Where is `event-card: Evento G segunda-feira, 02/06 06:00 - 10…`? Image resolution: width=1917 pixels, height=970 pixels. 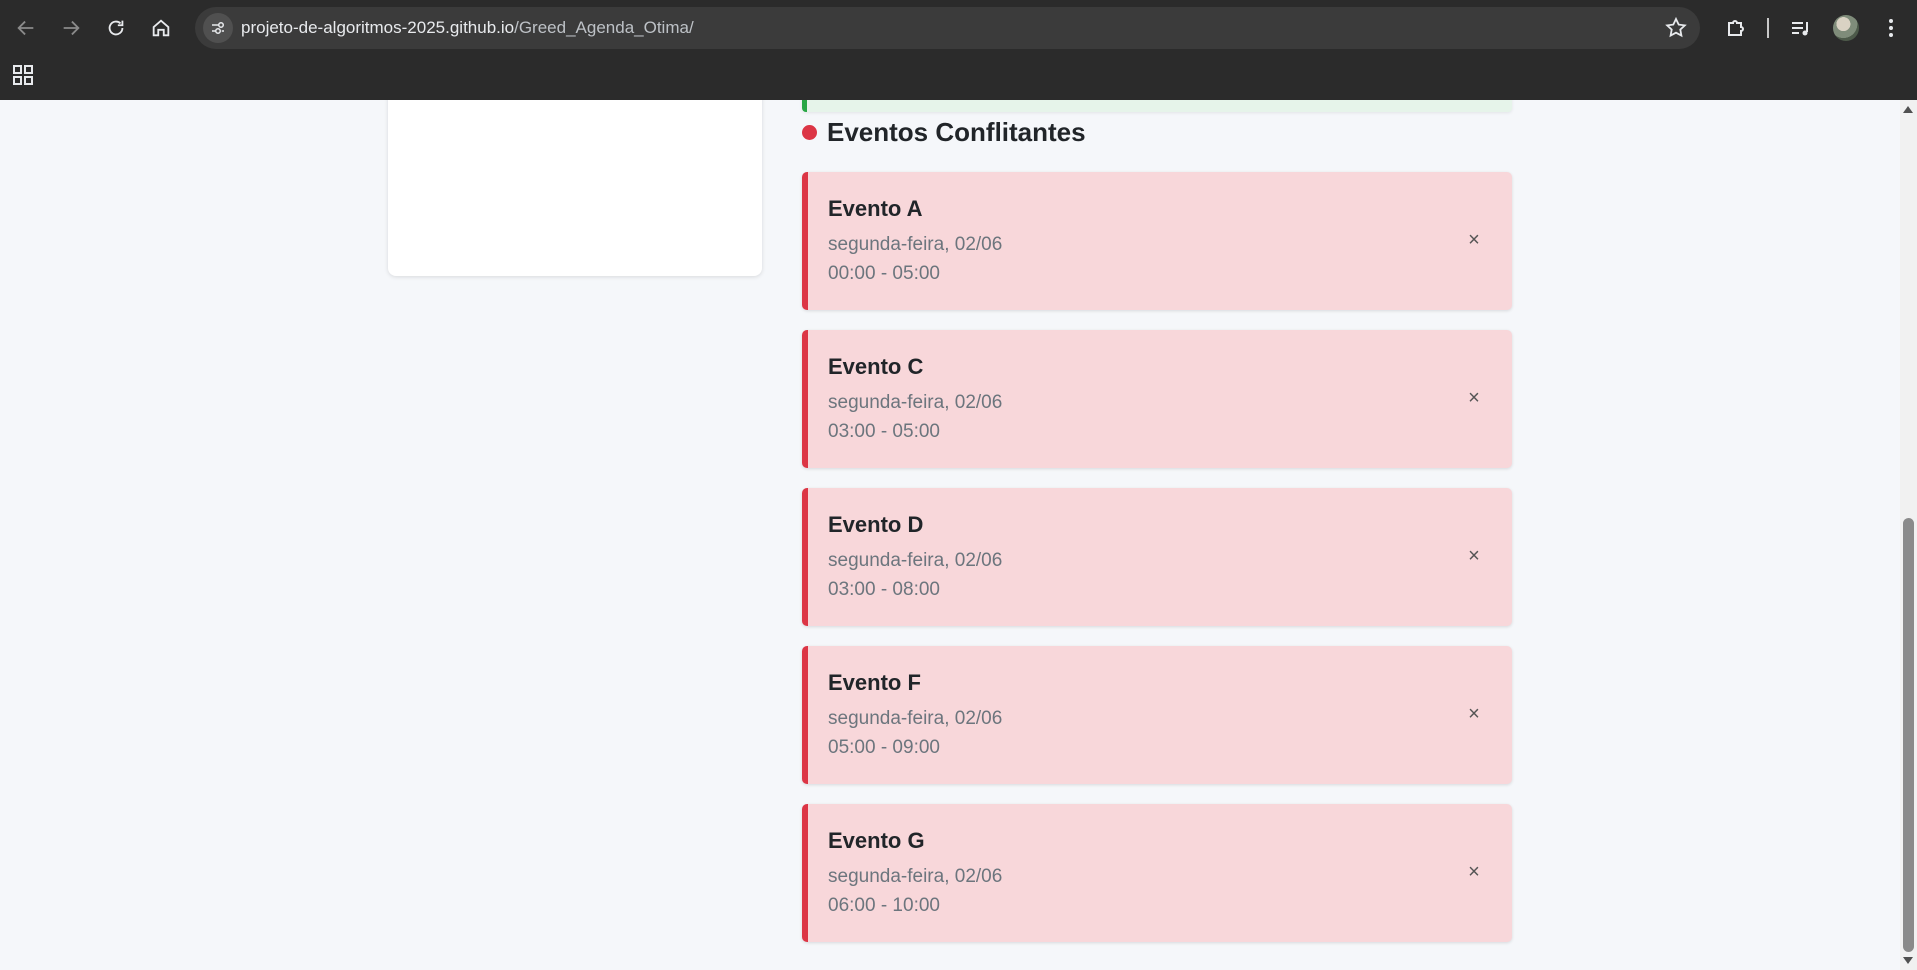
event-card: Evento G segunda-feira, 02/06 06:00 - 10… is located at coordinates (1157, 873).